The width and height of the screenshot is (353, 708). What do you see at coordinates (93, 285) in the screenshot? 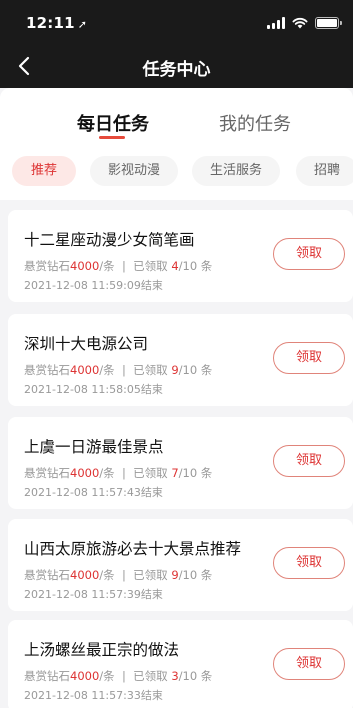
I see `task-end-time: 2021-12-08 11:59:09结束` at bounding box center [93, 285].